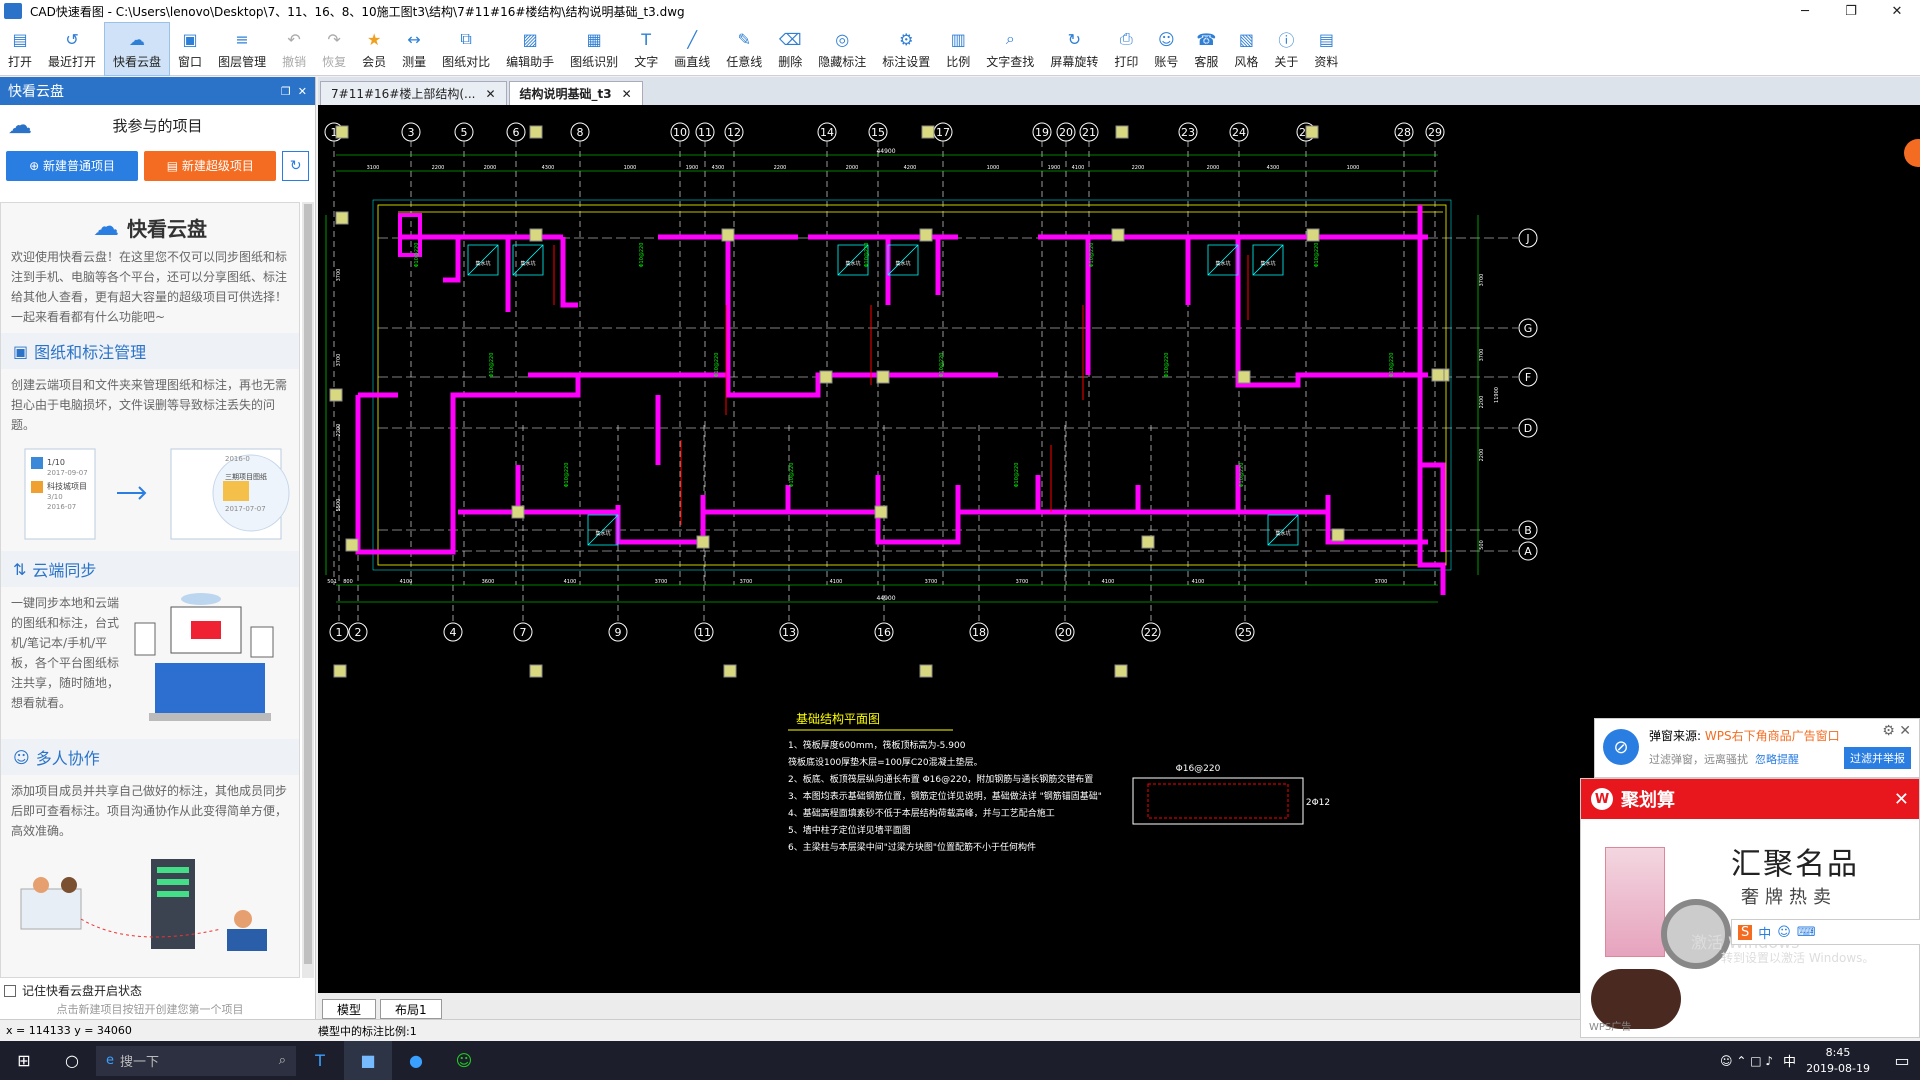 The height and width of the screenshot is (1080, 1920). Describe the element at coordinates (1326, 49) in the screenshot. I see `ribbon-docs-button: ▤ 资料` at that location.